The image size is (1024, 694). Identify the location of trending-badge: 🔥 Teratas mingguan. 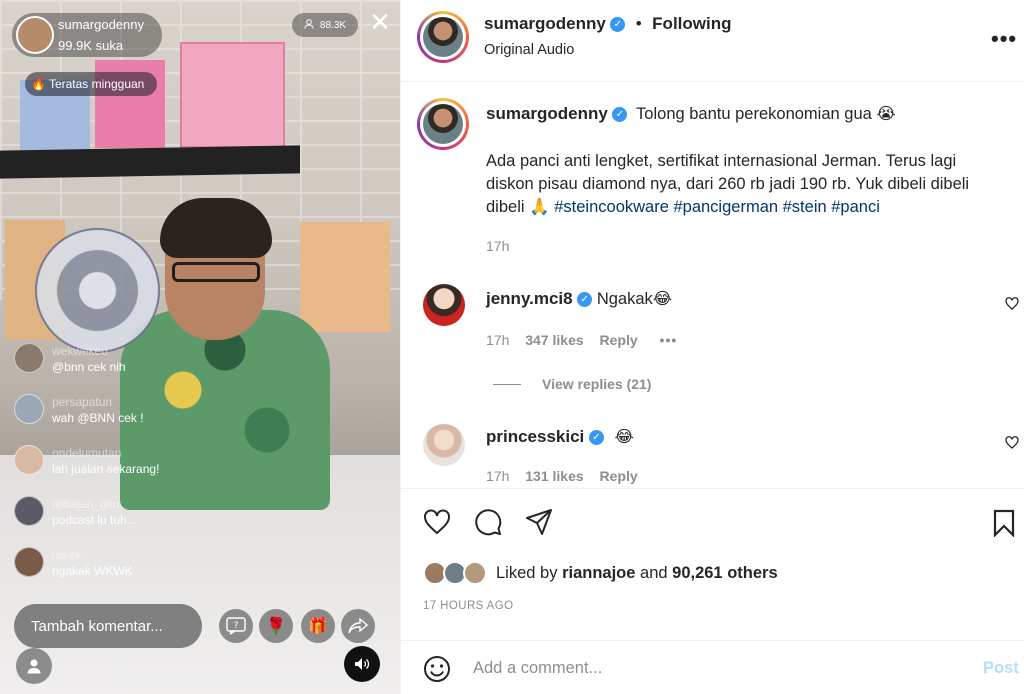
(91, 84).